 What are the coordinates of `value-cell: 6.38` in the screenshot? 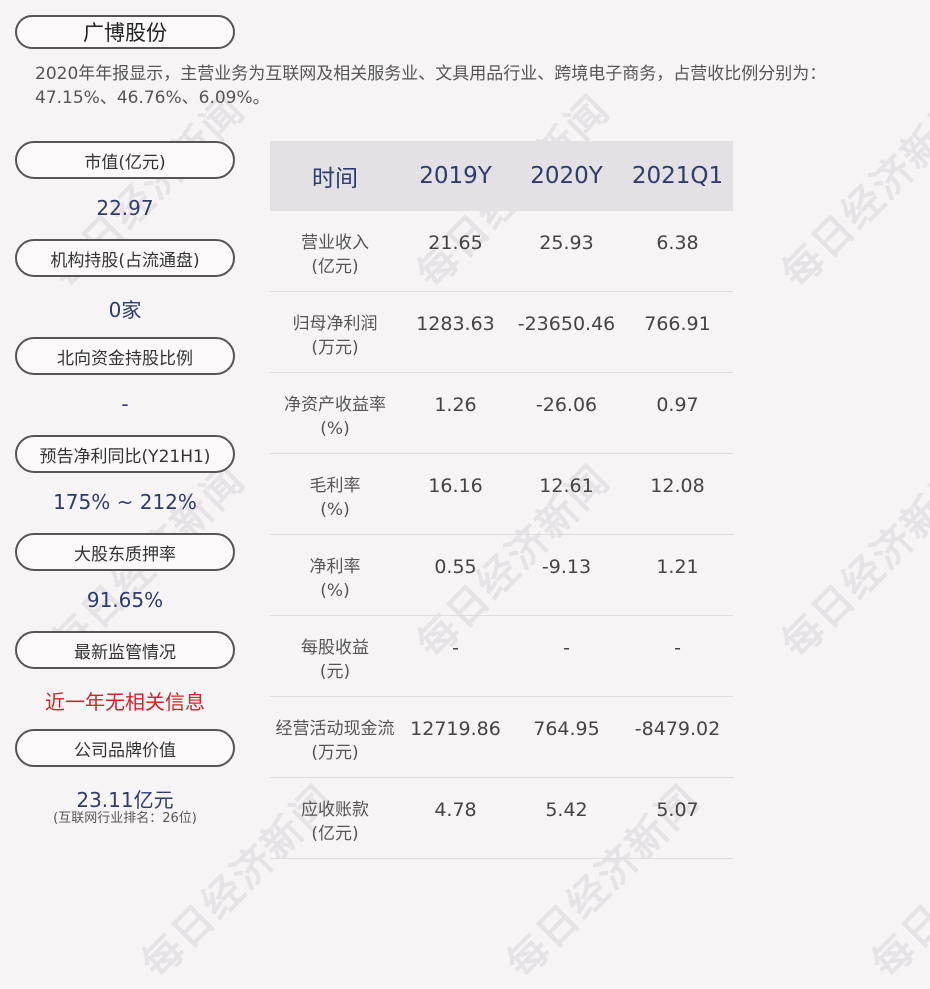 It's located at (677, 251).